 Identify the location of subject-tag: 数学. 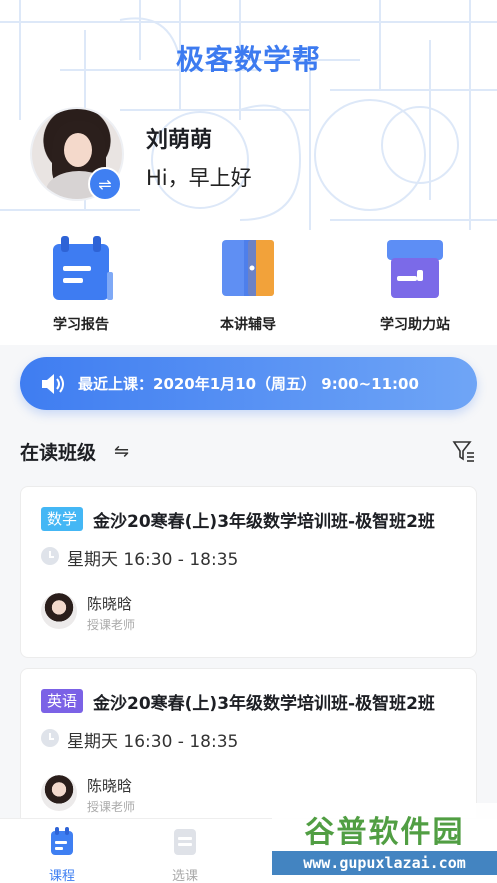
(62, 519).